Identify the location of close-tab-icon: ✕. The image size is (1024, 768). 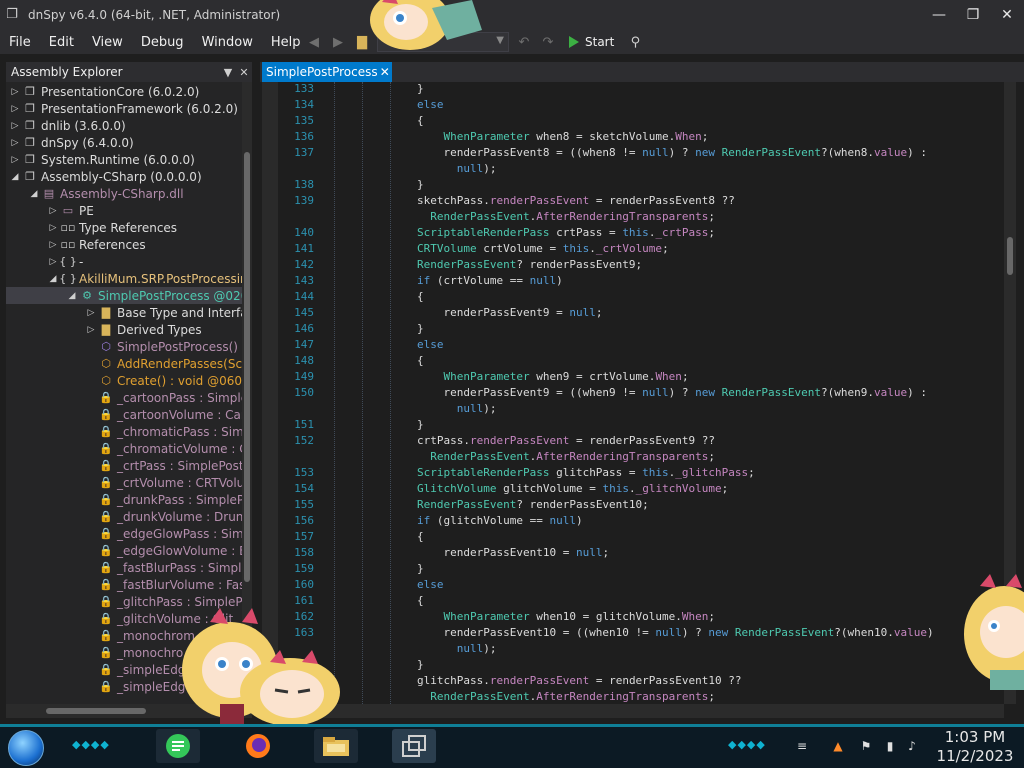
(385, 72).